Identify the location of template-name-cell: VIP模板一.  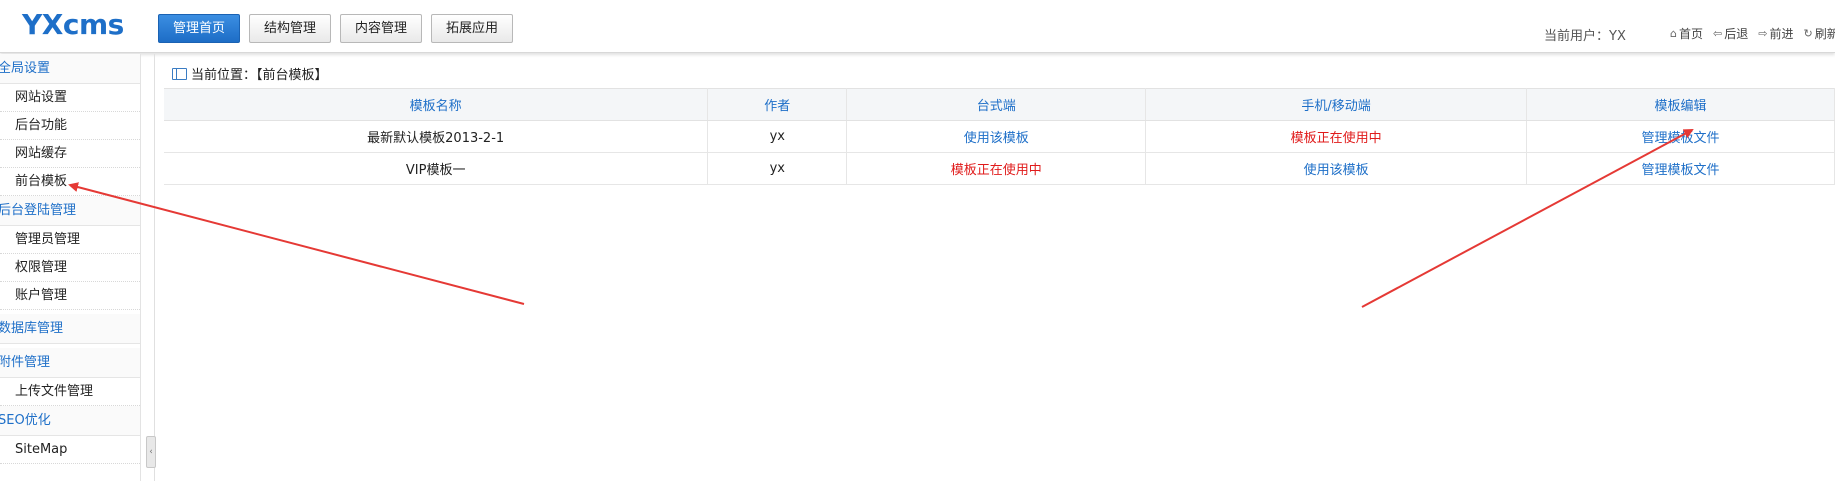
(436, 168).